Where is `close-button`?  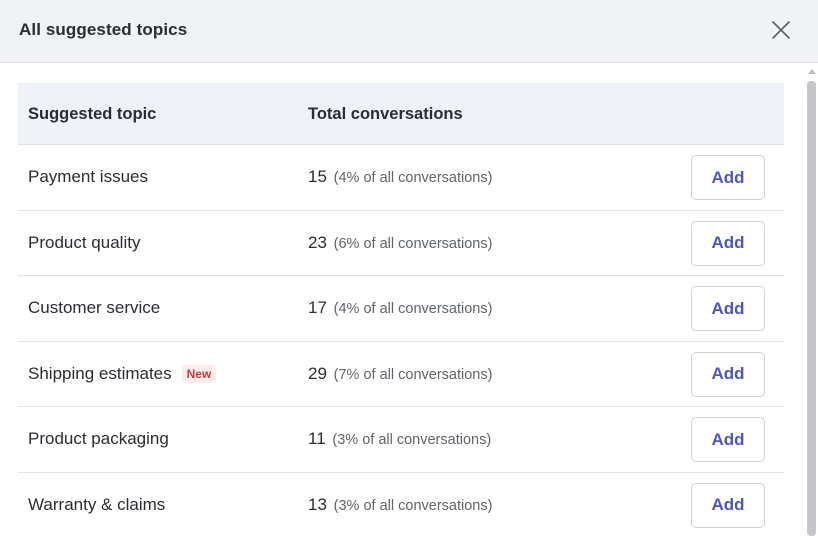 close-button is located at coordinates (781, 30).